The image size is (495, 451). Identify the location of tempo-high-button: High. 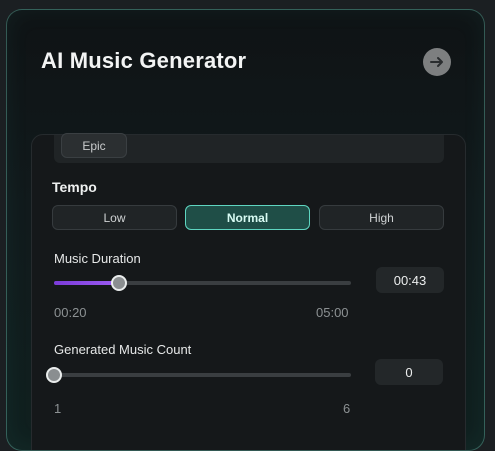
(381, 217).